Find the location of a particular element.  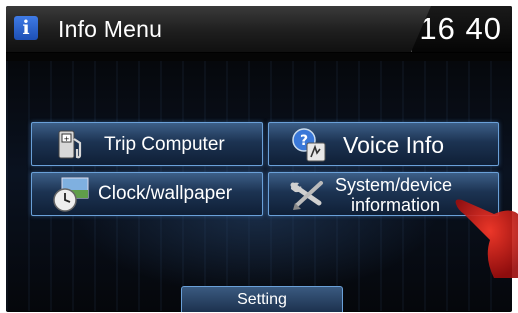

voice-help-icon: ? is located at coordinates (309, 145).